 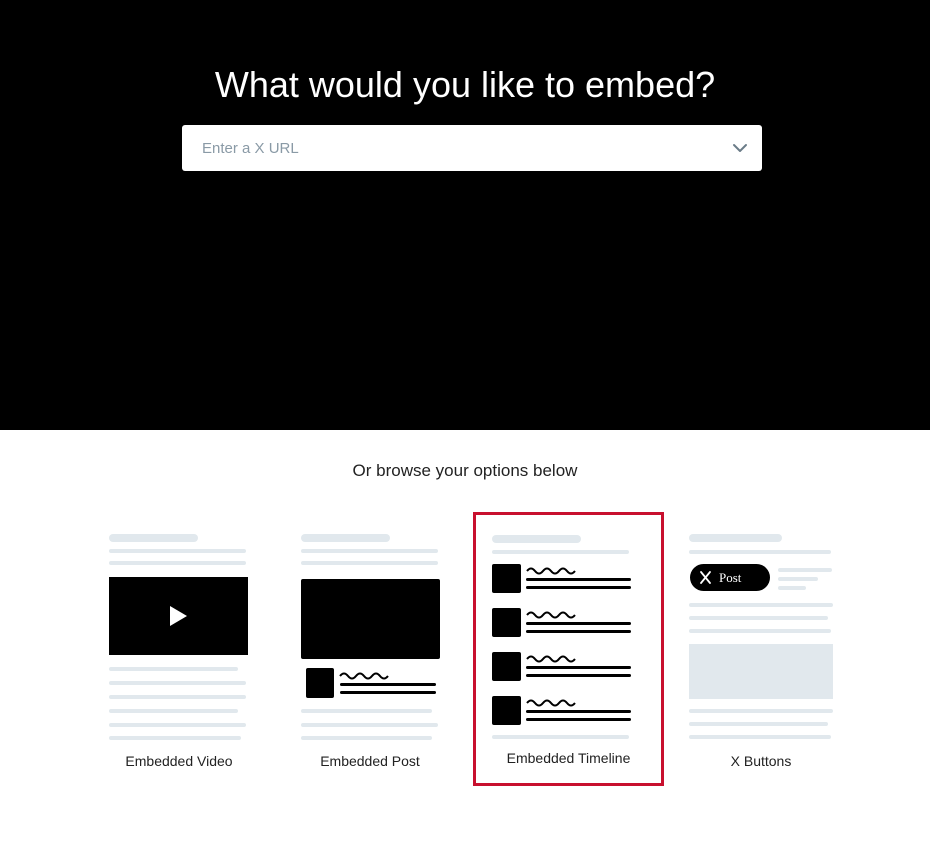 I want to click on chevron-down-icon, so click(x=740, y=148).